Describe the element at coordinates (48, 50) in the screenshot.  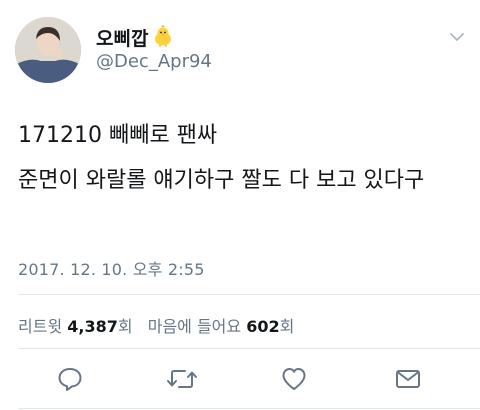
I see `avatar` at that location.